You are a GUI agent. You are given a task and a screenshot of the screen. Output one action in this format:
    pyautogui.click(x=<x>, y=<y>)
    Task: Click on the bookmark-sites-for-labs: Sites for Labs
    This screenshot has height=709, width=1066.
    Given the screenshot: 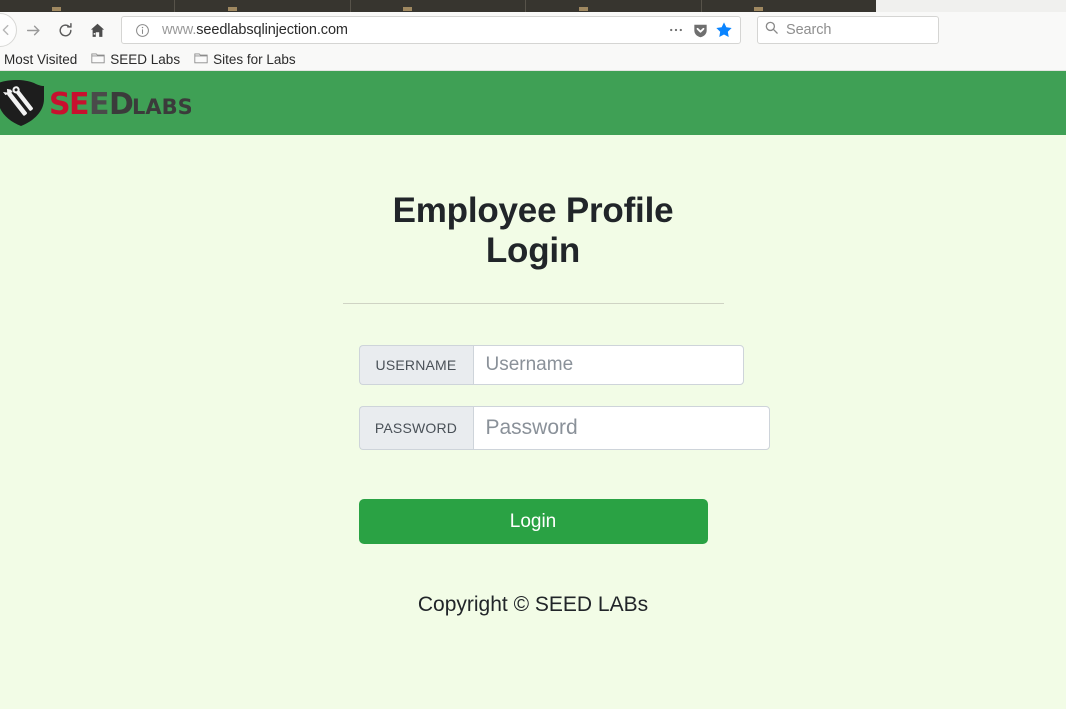 What is the action you would take?
    pyautogui.click(x=245, y=59)
    